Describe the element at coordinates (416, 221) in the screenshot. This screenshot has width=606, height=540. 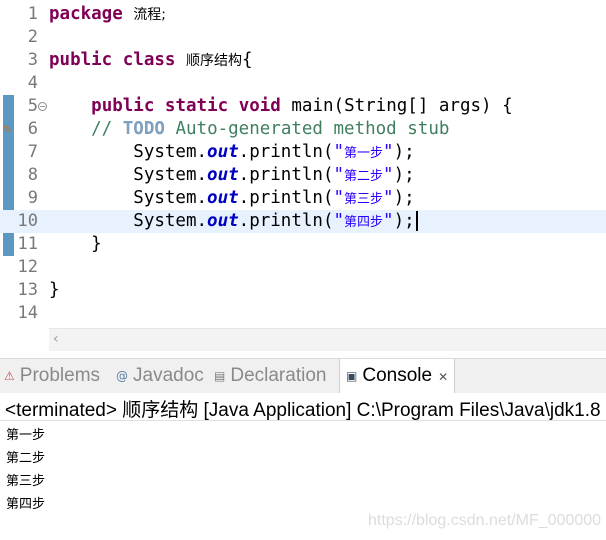
I see `text-caret` at that location.